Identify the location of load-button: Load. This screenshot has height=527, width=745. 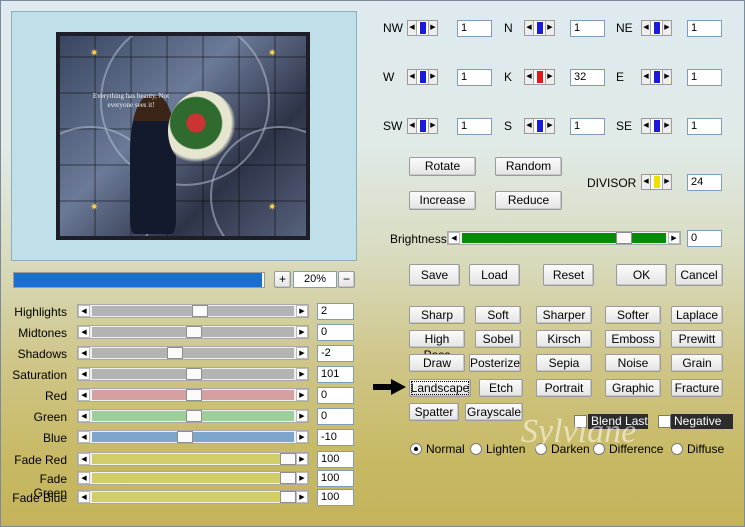
(494, 275).